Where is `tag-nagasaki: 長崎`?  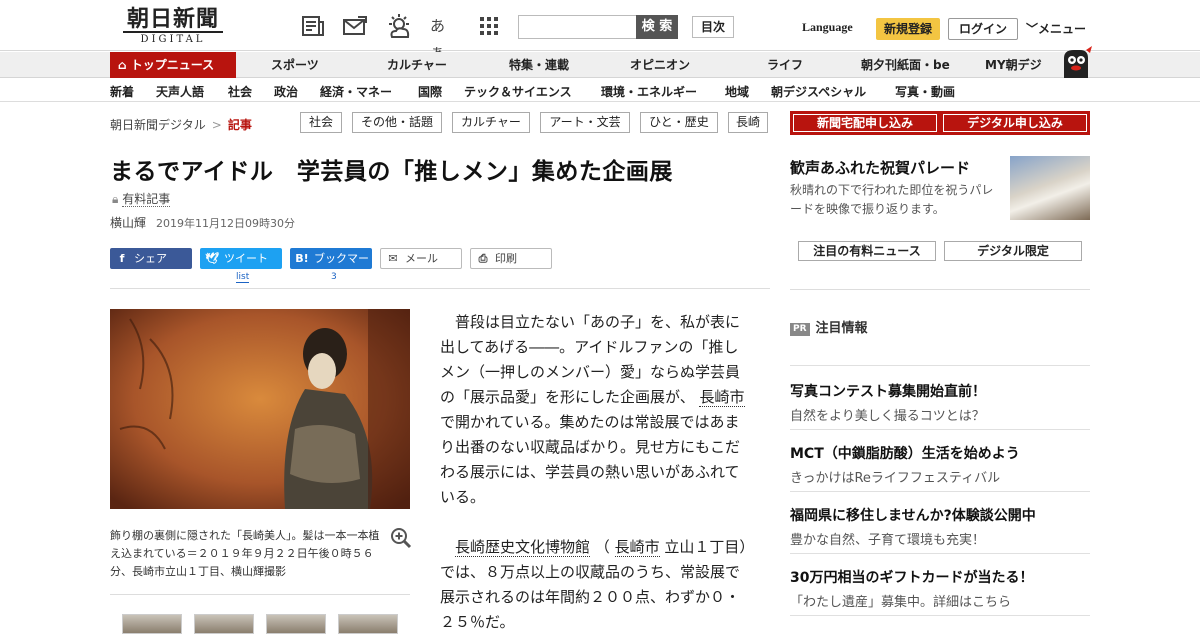 tag-nagasaki: 長崎 is located at coordinates (748, 122).